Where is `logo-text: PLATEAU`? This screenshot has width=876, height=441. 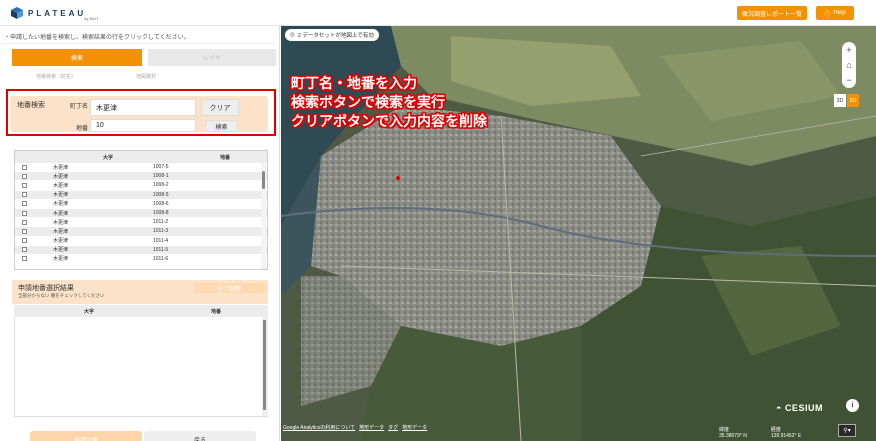 logo-text: PLATEAU is located at coordinates (57, 13).